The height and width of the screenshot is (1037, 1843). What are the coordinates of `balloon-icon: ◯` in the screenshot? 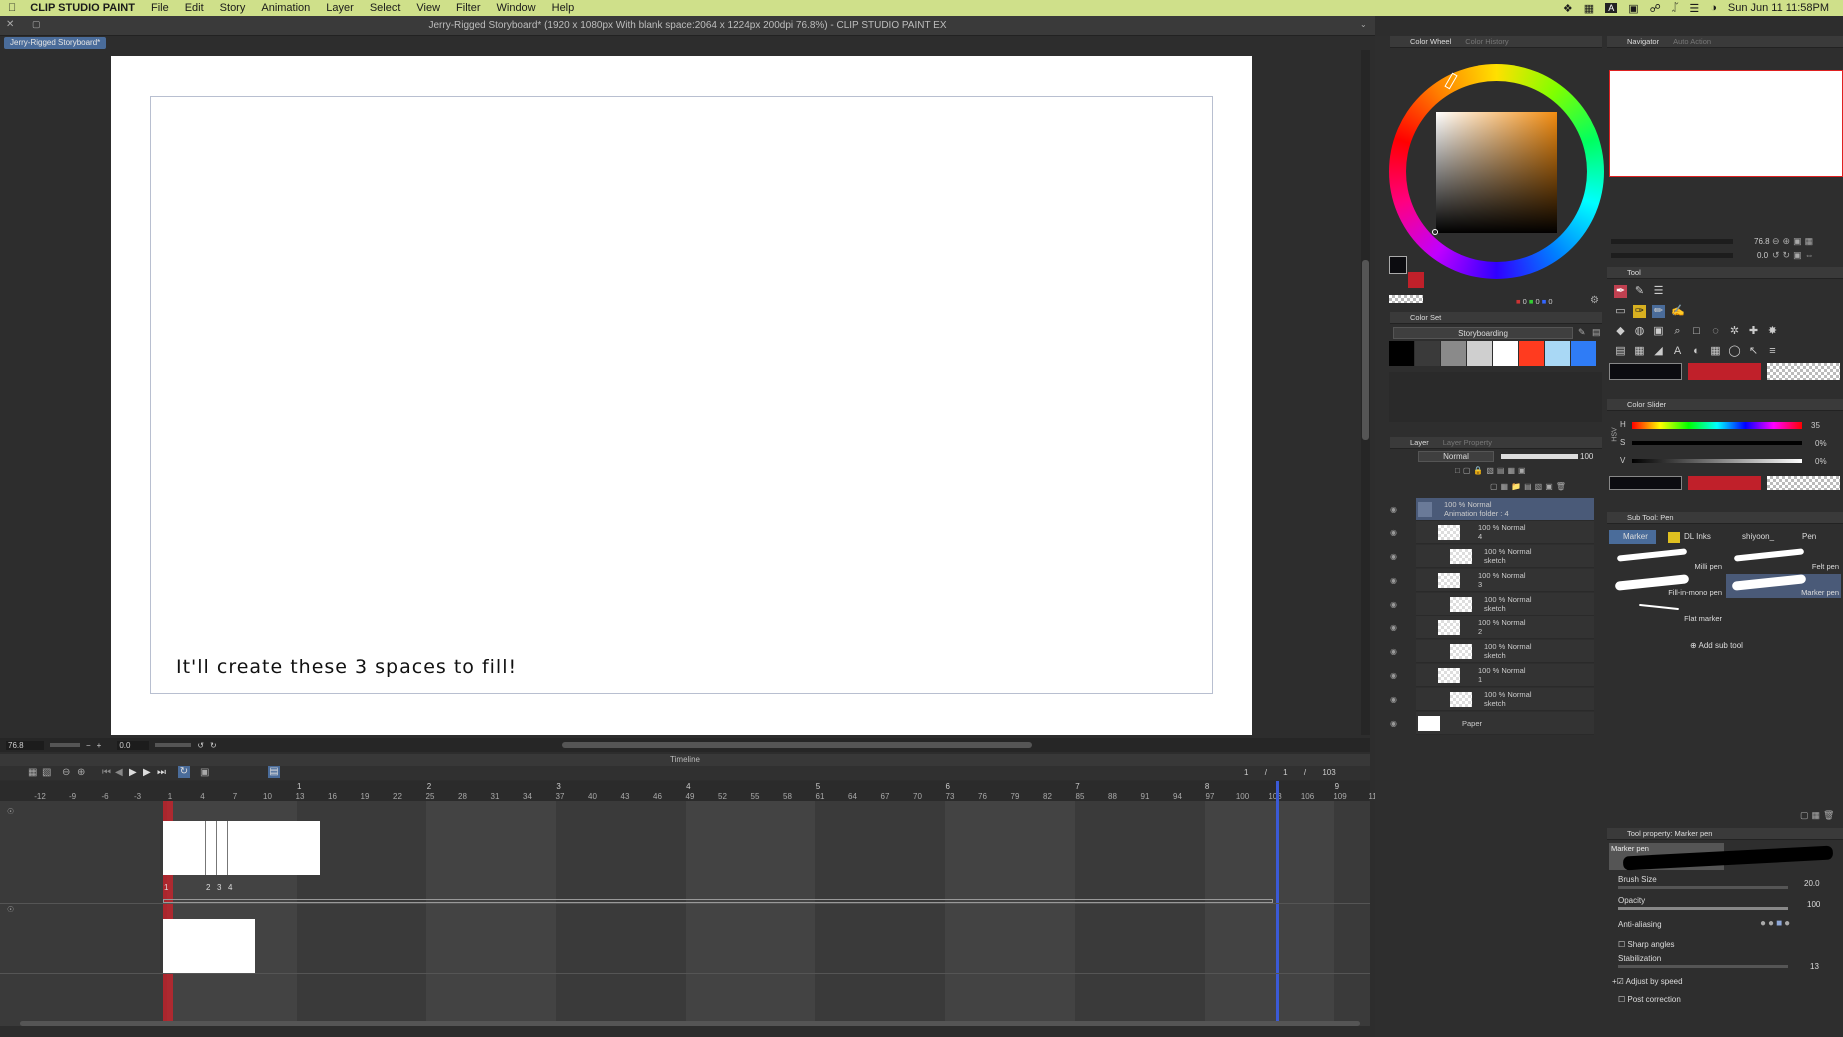 It's located at (1734, 351).